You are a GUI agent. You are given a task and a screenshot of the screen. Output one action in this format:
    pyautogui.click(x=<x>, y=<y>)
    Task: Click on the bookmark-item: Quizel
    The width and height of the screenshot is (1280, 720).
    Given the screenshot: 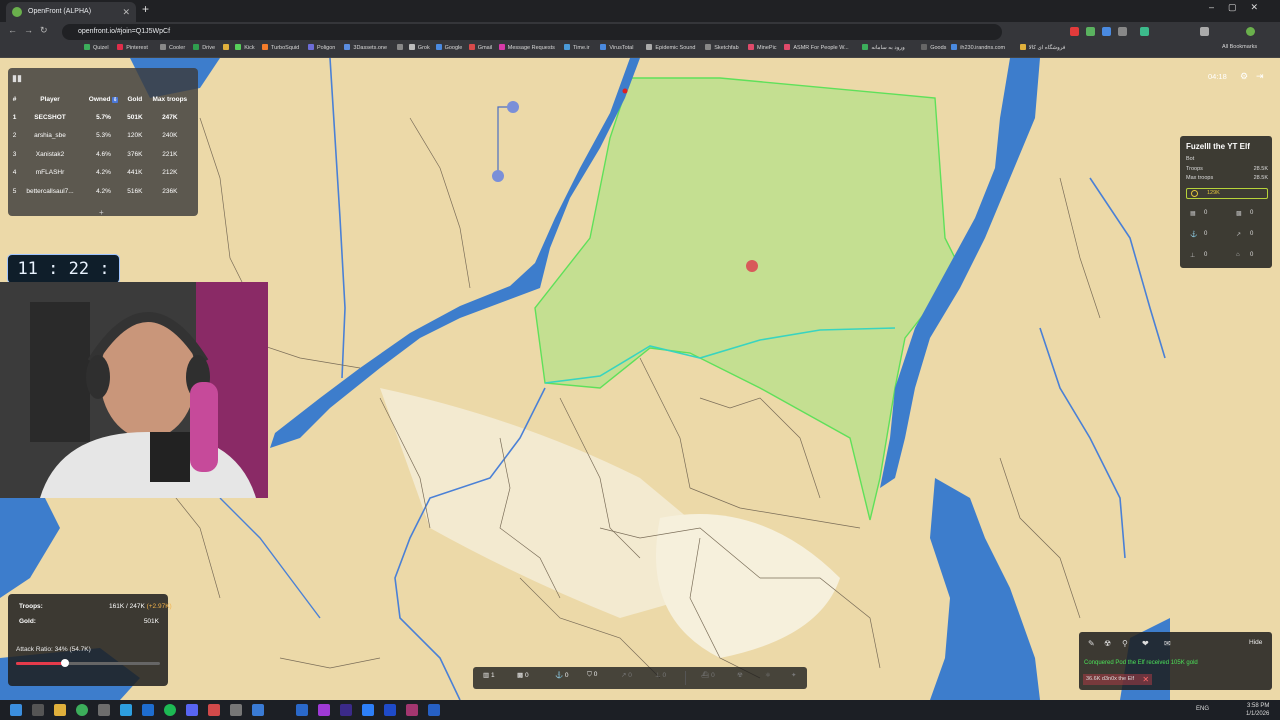 What is the action you would take?
    pyautogui.click(x=96, y=47)
    